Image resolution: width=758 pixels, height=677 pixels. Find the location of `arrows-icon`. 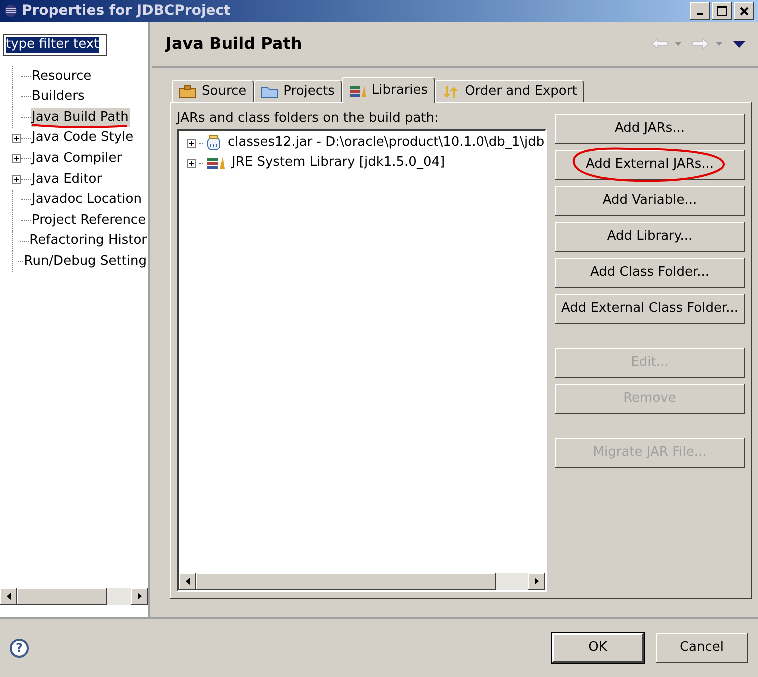

arrows-icon is located at coordinates (451, 91).